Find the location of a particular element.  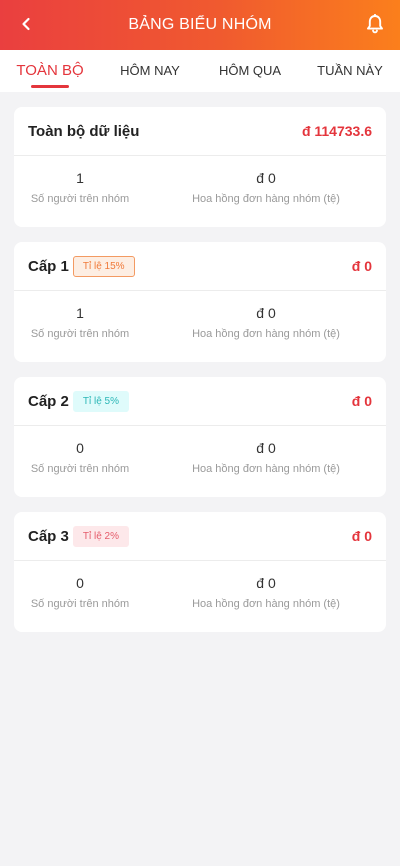

period-tabs: TOÀN BỘ HÔM NAY HÔM QUA TUẦN NÀY is located at coordinates (200, 71).